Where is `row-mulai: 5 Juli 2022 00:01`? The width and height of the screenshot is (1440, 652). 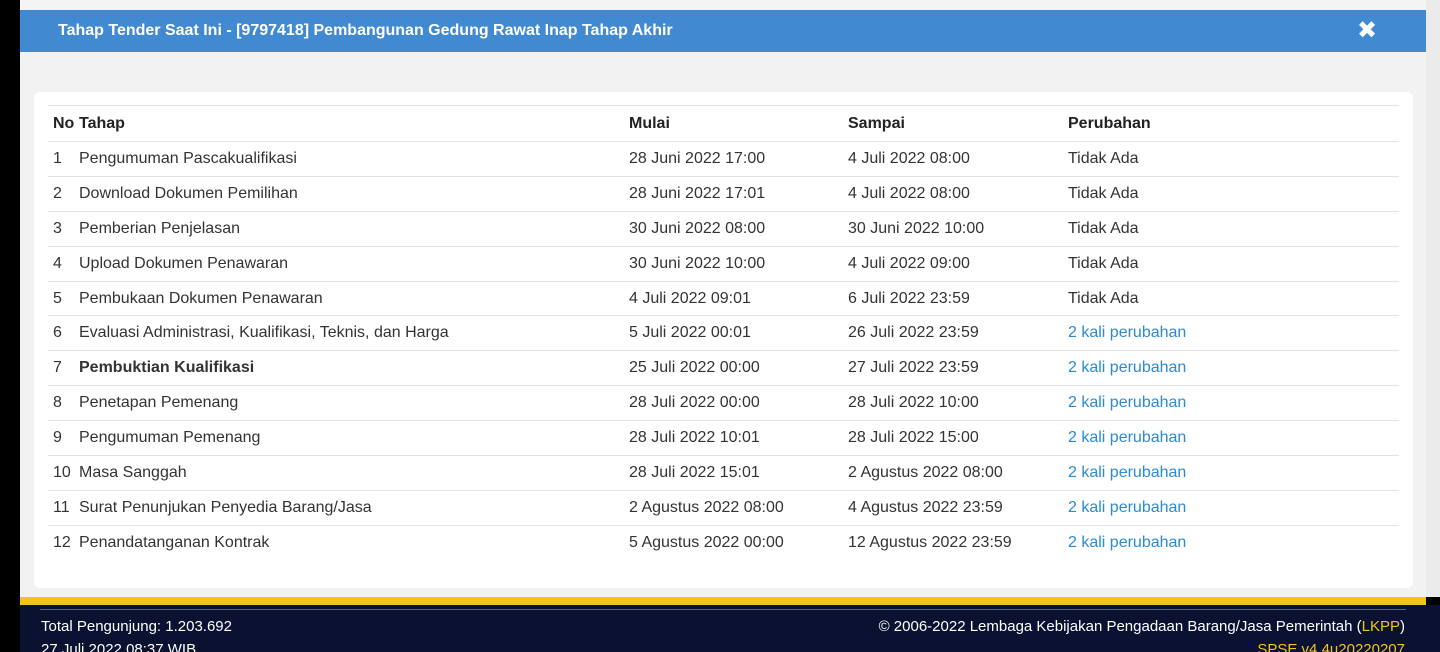
row-mulai: 5 Juli 2022 00:01 is located at coordinates (690, 333).